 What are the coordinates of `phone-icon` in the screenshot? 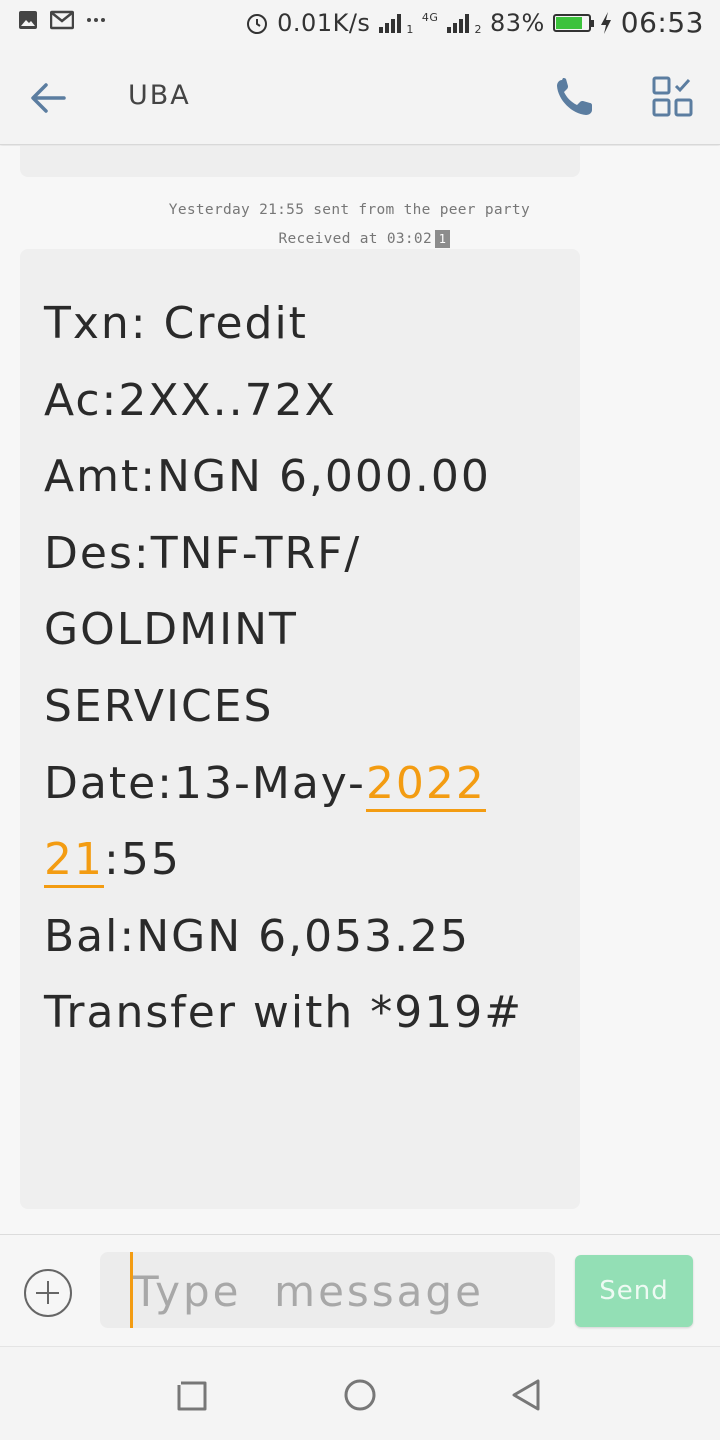 It's located at (574, 96).